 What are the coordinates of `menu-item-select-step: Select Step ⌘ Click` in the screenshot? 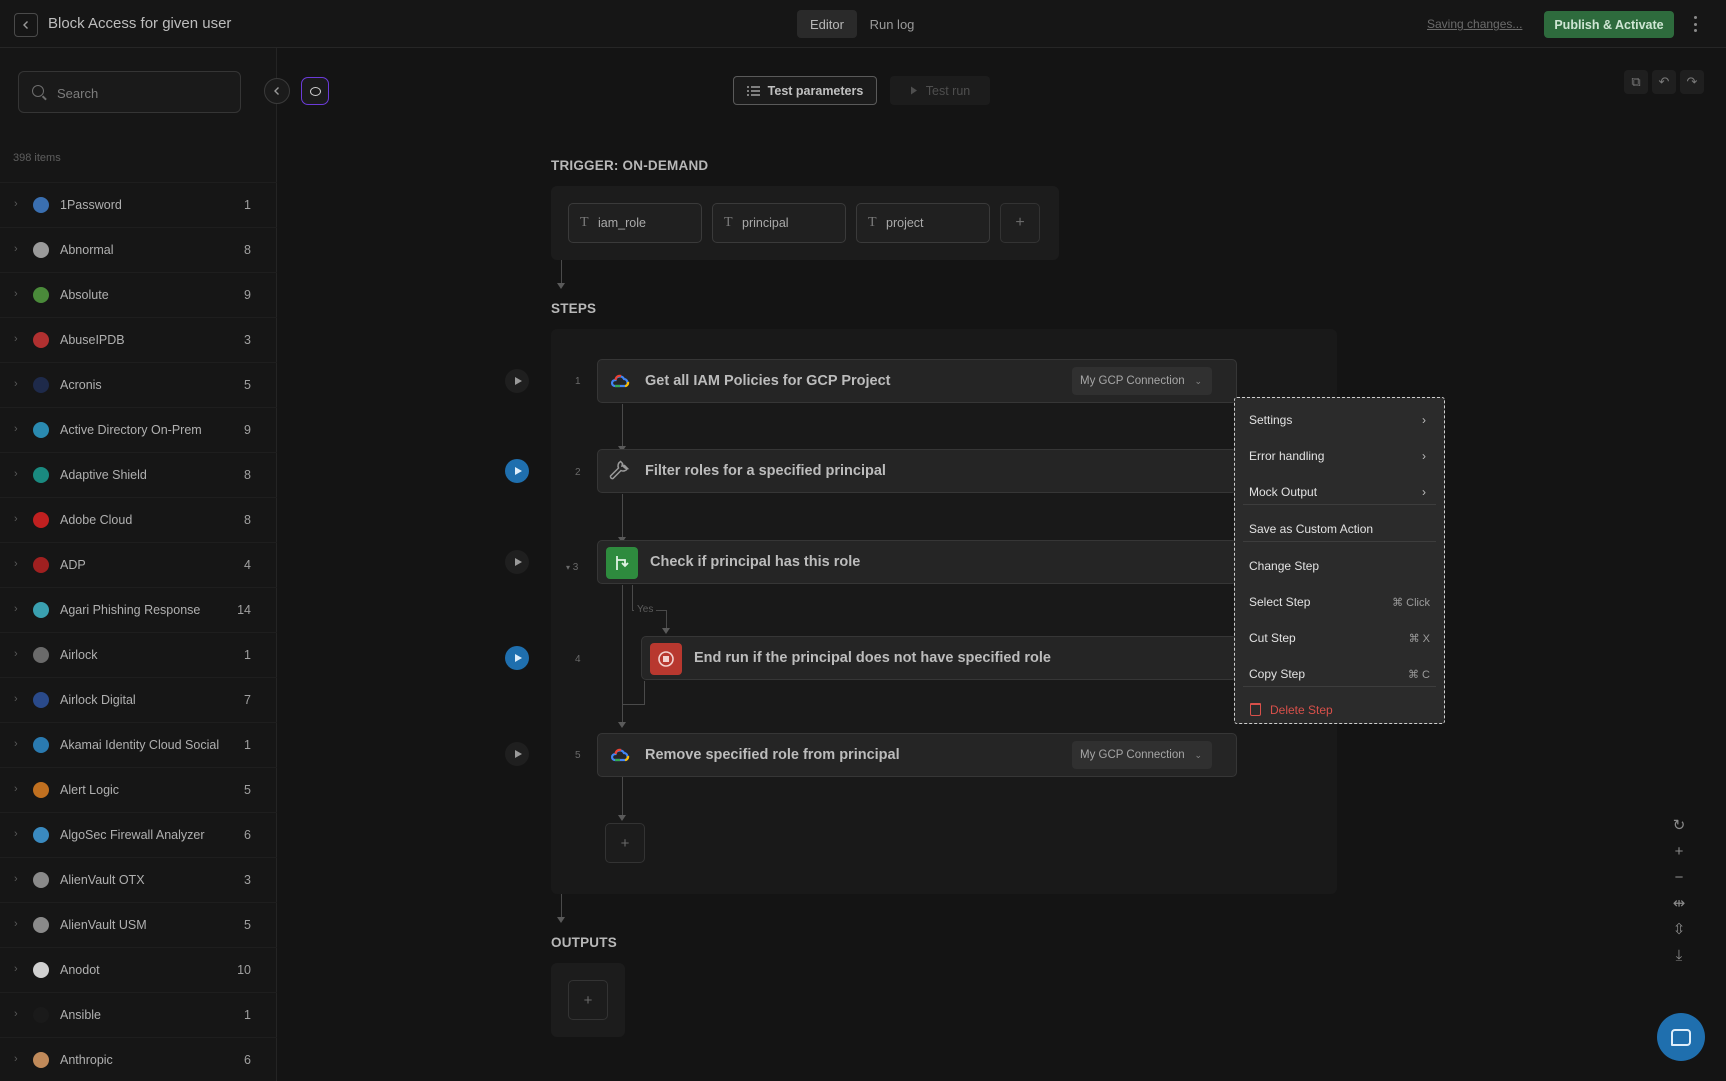 It's located at (1339, 602).